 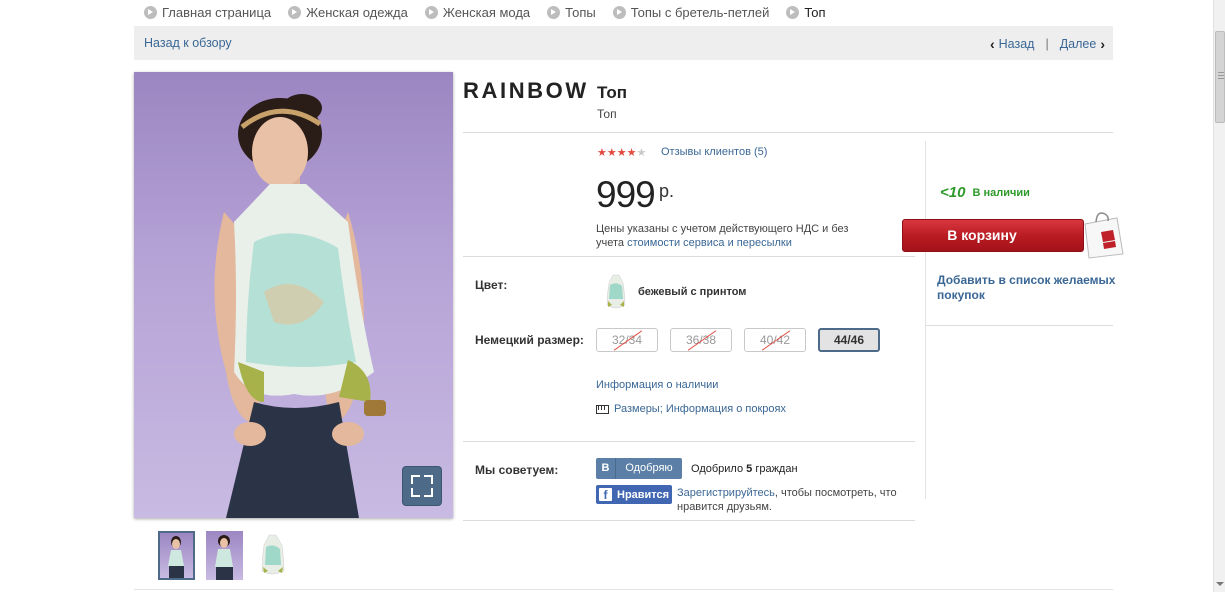 I want to click on facebook-like-label: Нравится, so click(x=643, y=494).